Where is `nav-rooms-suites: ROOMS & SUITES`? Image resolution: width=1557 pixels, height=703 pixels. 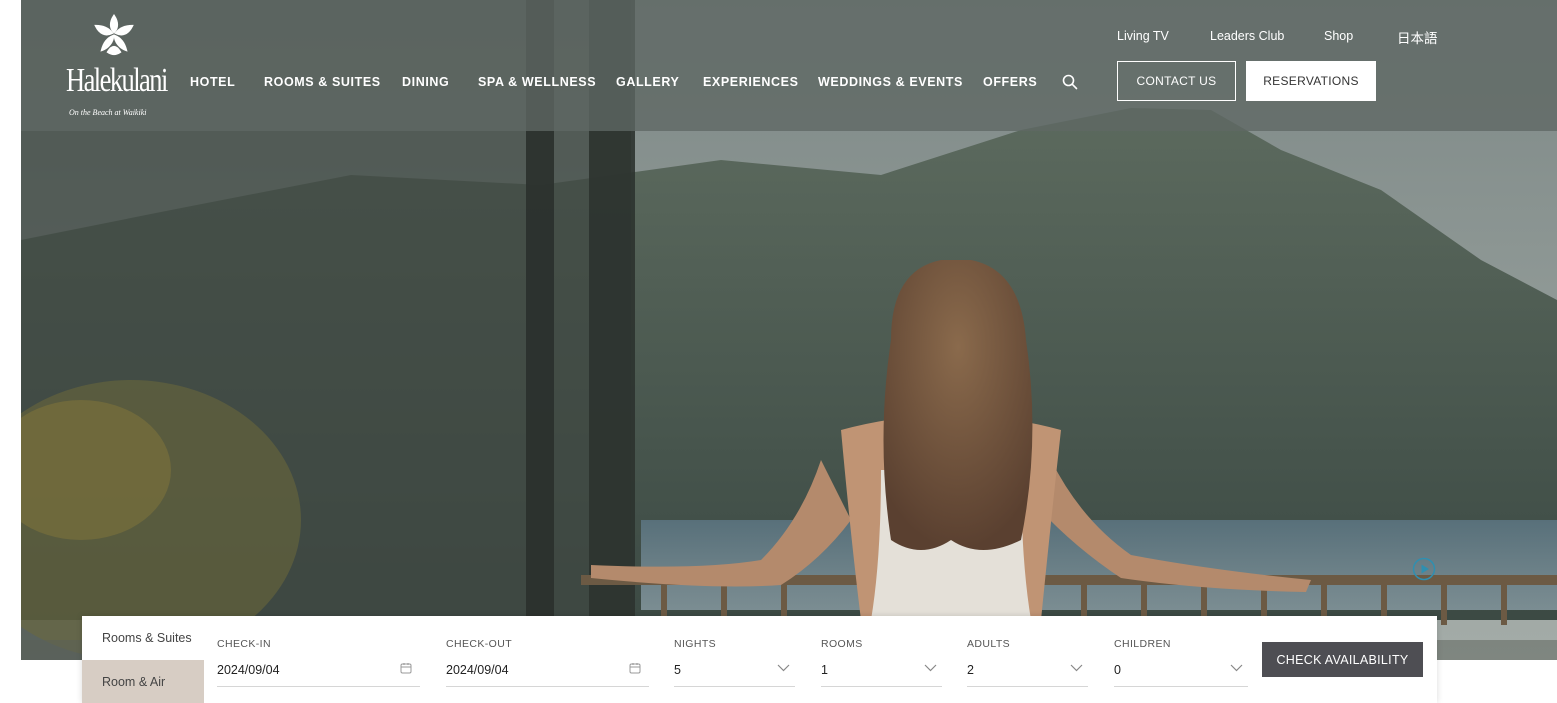
nav-rooms-suites: ROOMS & SUITES is located at coordinates (322, 82).